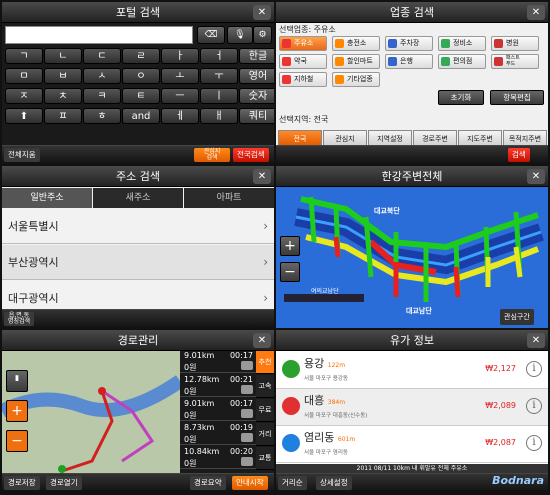 The image size is (550, 495). What do you see at coordinates (180, 116) in the screenshot?
I see `key: ㅔ` at bounding box center [180, 116].